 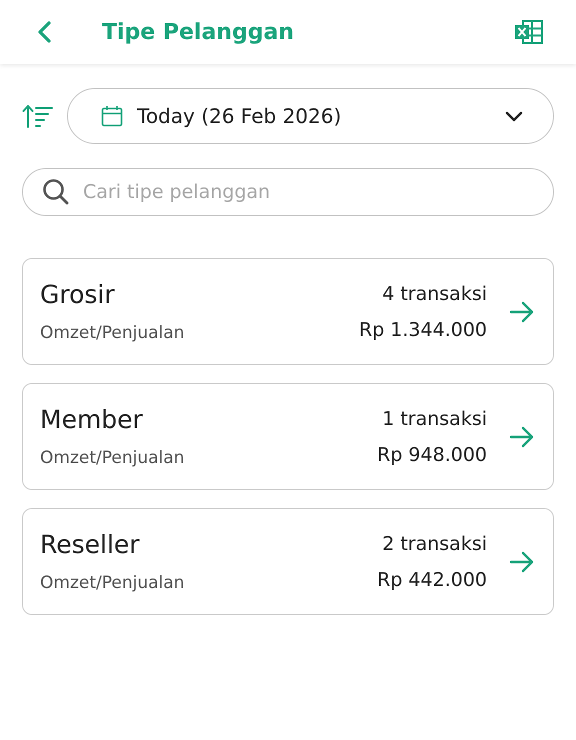 I want to click on search-field: Cari tipe pelanggan, so click(x=288, y=192).